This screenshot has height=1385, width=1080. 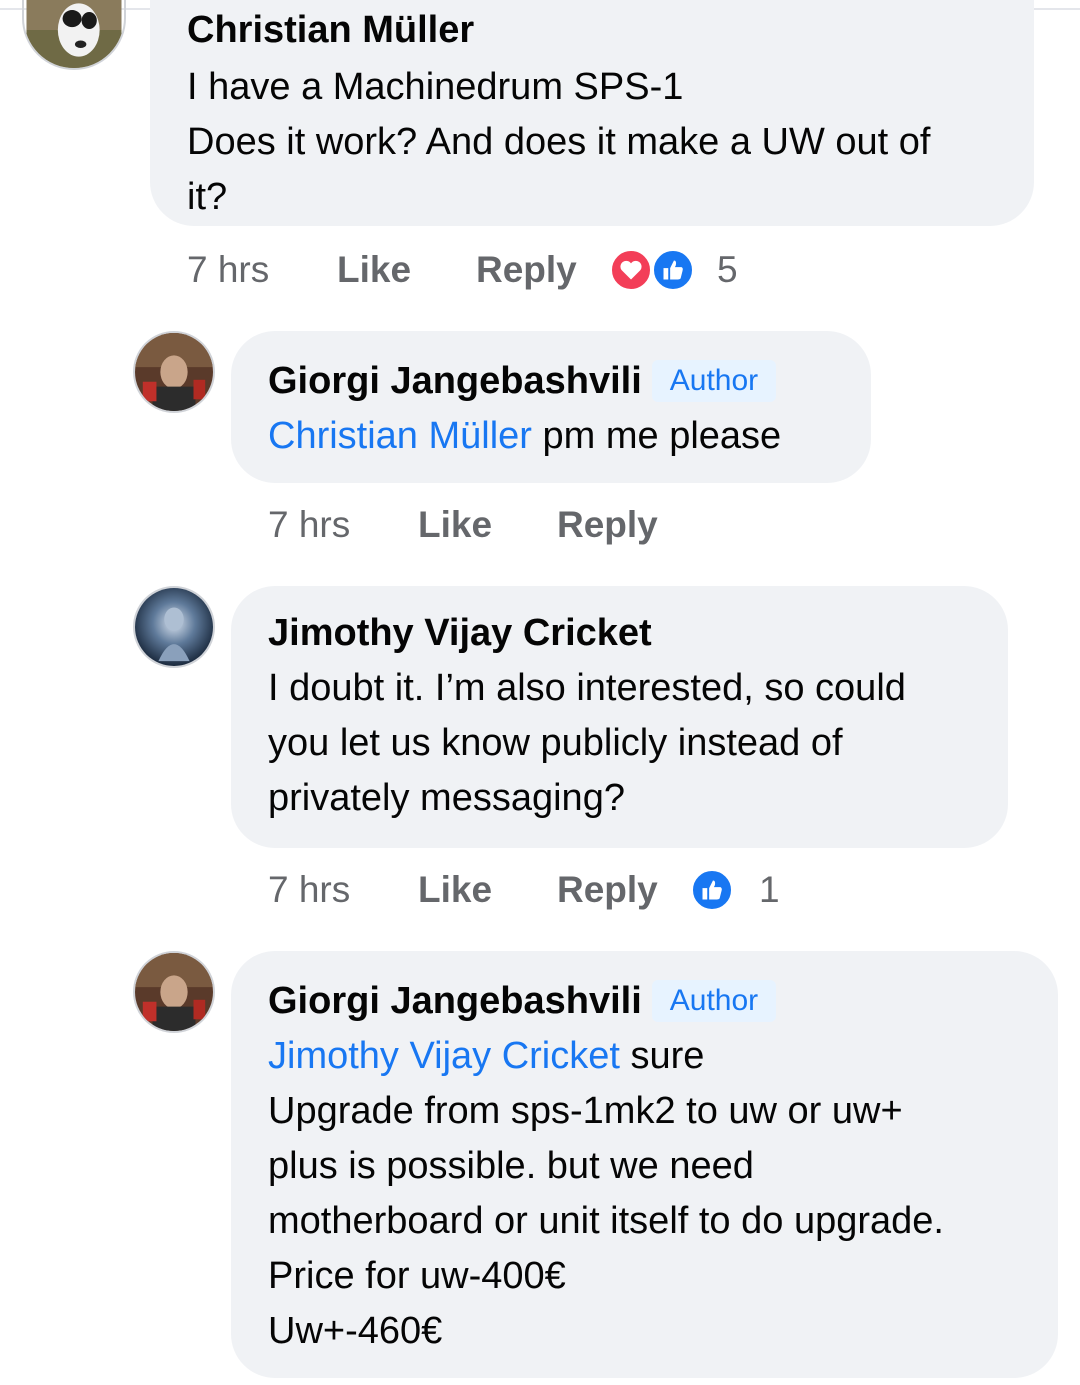 What do you see at coordinates (631, 270) in the screenshot?
I see `heart-react-icon` at bounding box center [631, 270].